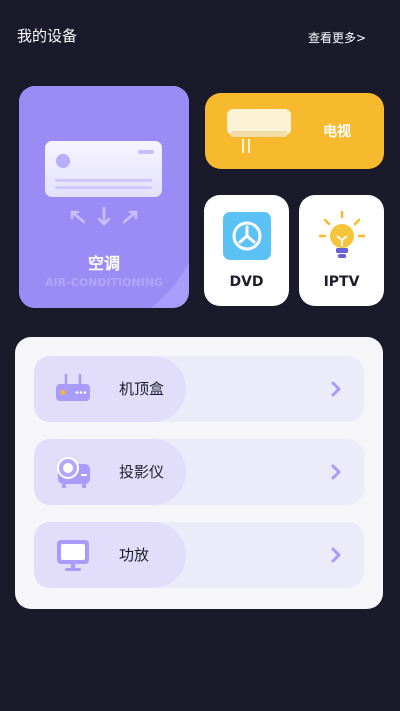 Image resolution: width=400 pixels, height=711 pixels. I want to click on device-label: 机顶盒, so click(142, 389).